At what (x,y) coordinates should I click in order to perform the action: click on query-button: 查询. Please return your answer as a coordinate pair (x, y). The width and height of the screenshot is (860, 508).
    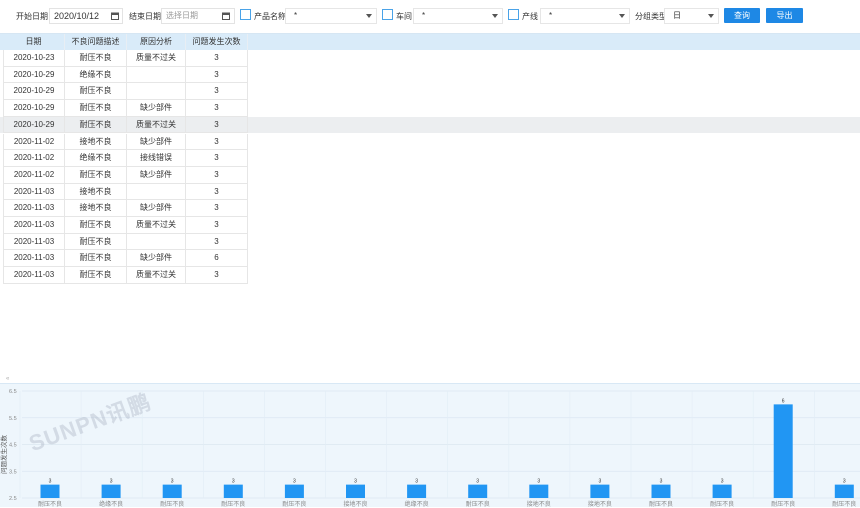
    Looking at the image, I should click on (742, 15).